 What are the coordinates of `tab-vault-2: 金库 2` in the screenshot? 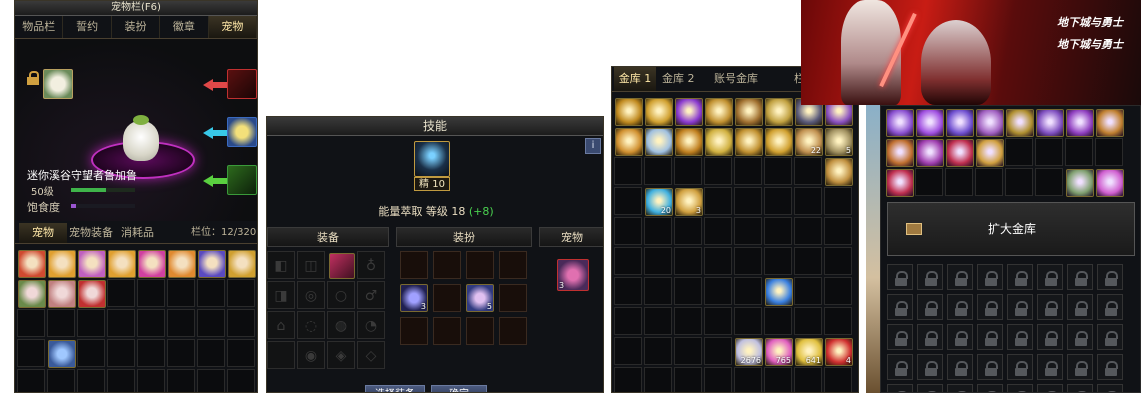 It's located at (678, 79).